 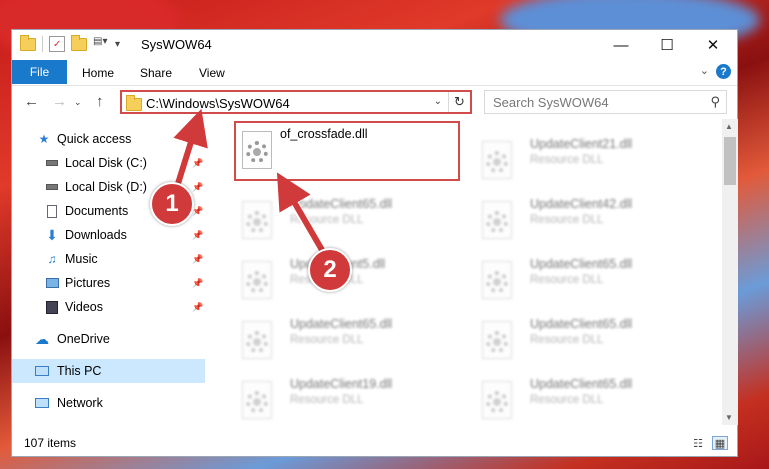 I want to click on sidebar-item-local-disk-c: Local Disk (C:) 📌, so click(x=108, y=163).